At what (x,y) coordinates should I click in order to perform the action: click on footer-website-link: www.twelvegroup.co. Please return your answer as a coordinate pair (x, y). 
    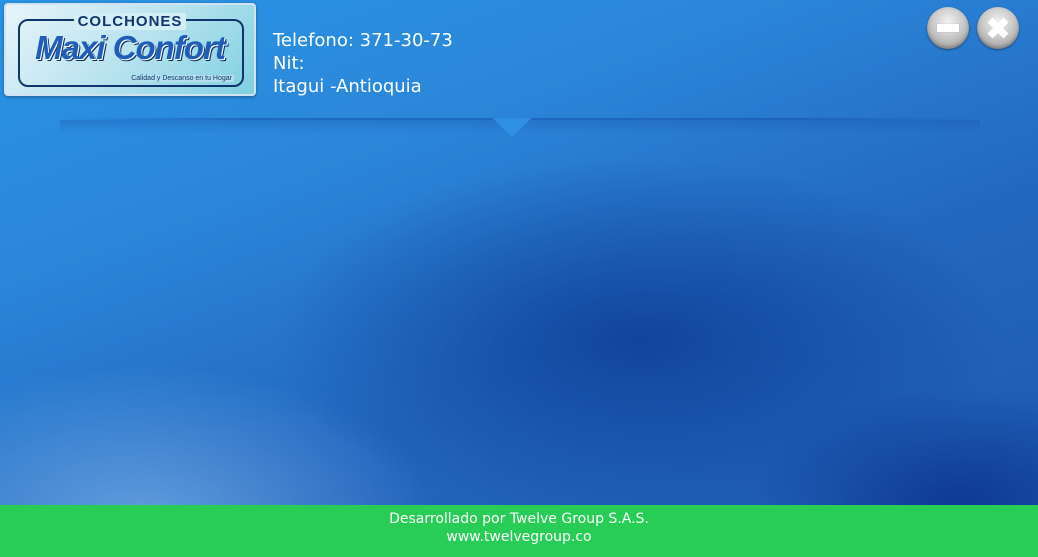
    Looking at the image, I should click on (518, 537).